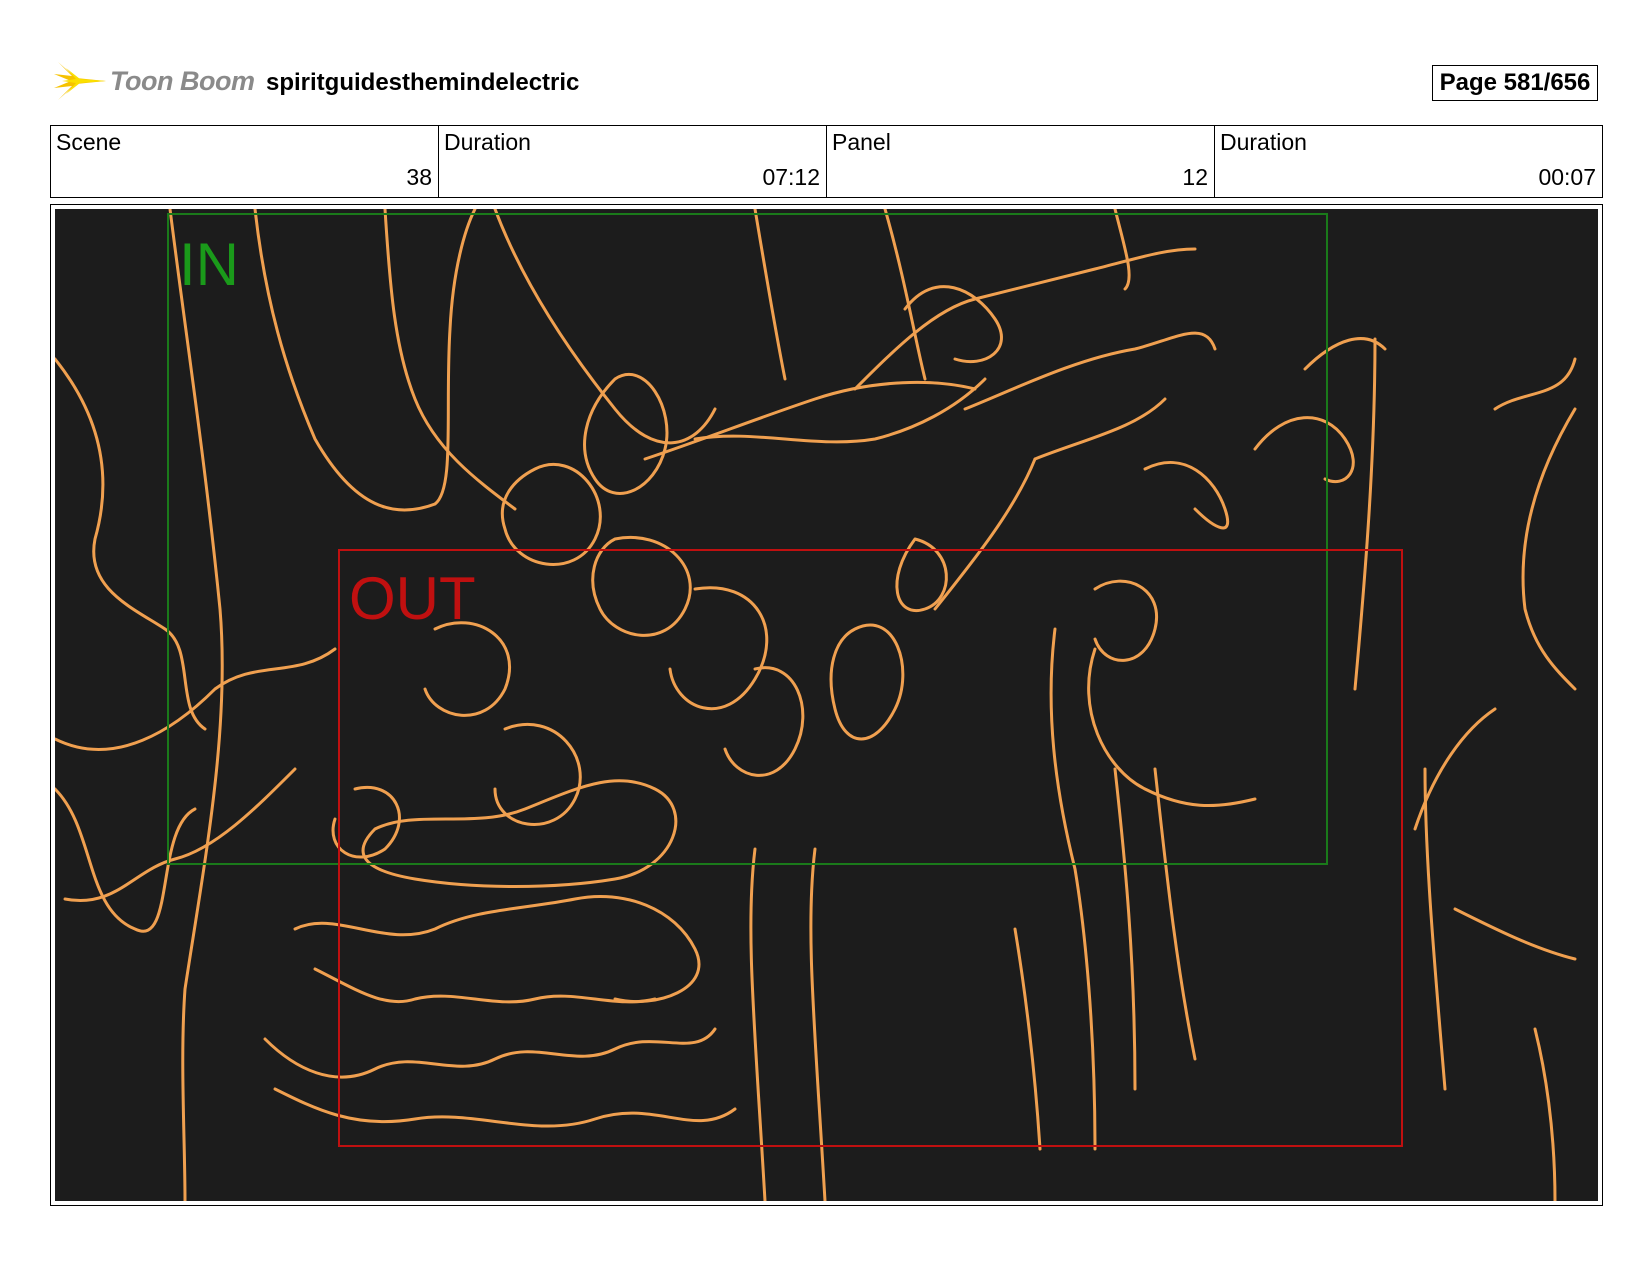  Describe the element at coordinates (419, 177) in the screenshot. I see `scene-value: 38` at that location.